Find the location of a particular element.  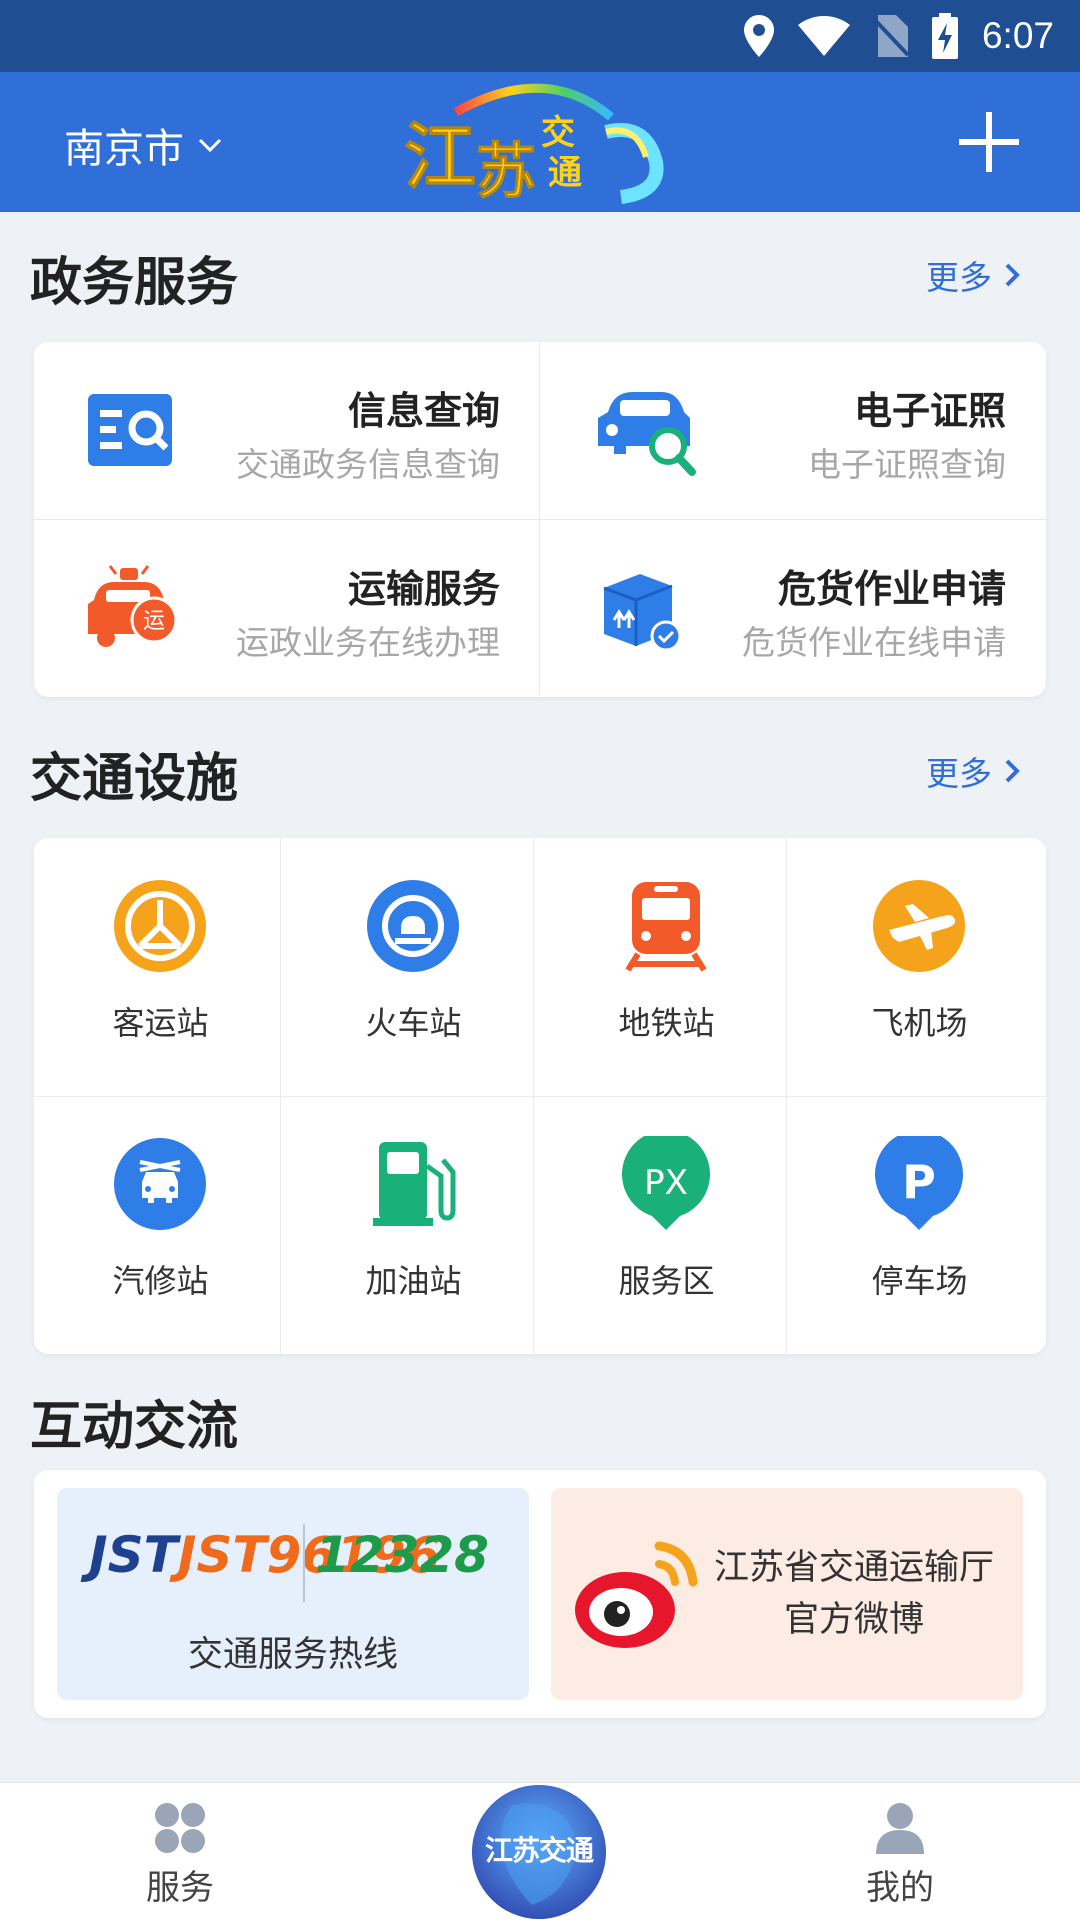

item-subtitle: 危货作业在线申请 is located at coordinates (874, 642).